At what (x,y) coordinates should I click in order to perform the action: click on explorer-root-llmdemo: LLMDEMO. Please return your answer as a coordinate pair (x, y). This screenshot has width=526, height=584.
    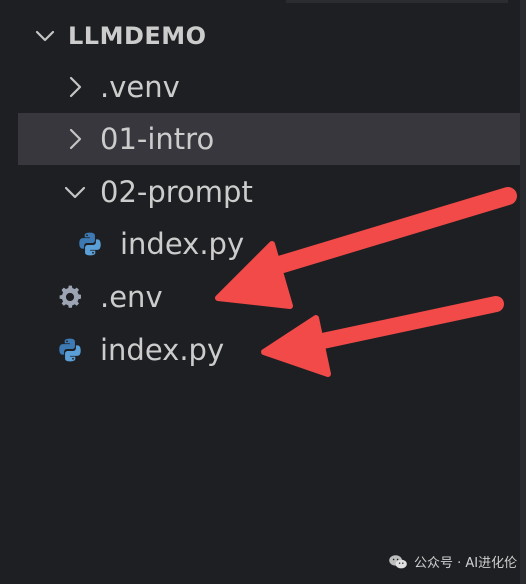
    Looking at the image, I should click on (260, 36).